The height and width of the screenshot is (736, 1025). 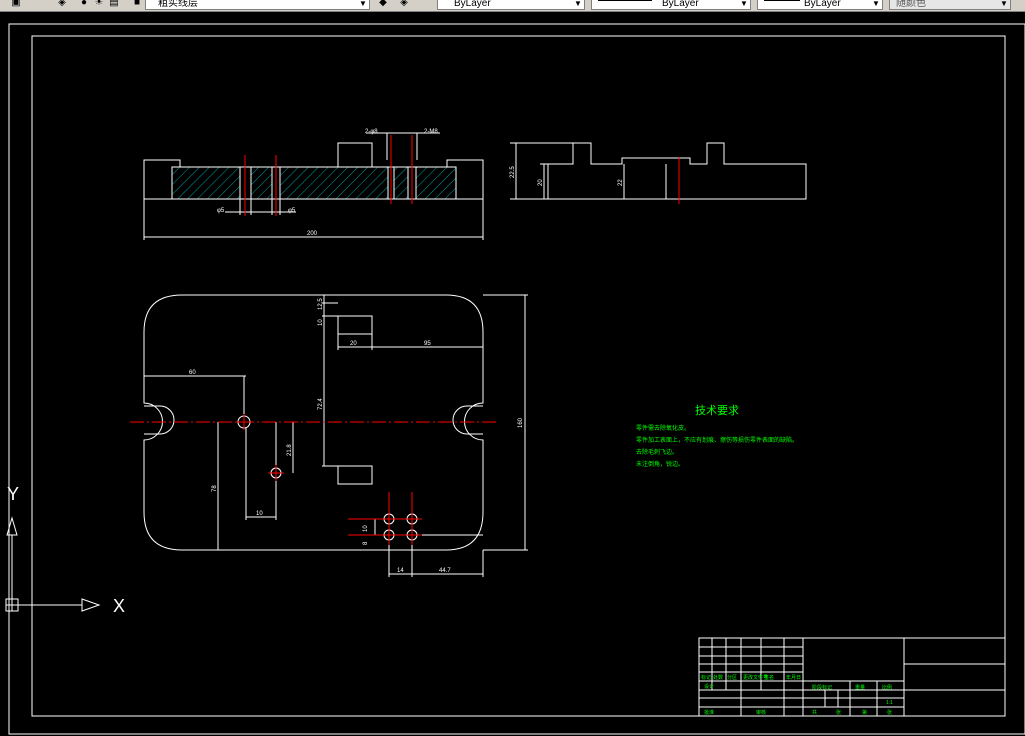 I want to click on dim-h-total: 22.5, so click(x=513, y=172).